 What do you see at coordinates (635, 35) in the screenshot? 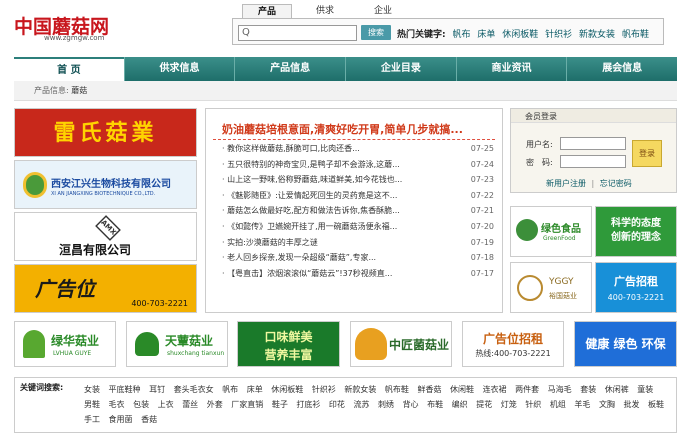
I see `hot-keyword: 帆布鞋` at bounding box center [635, 35].